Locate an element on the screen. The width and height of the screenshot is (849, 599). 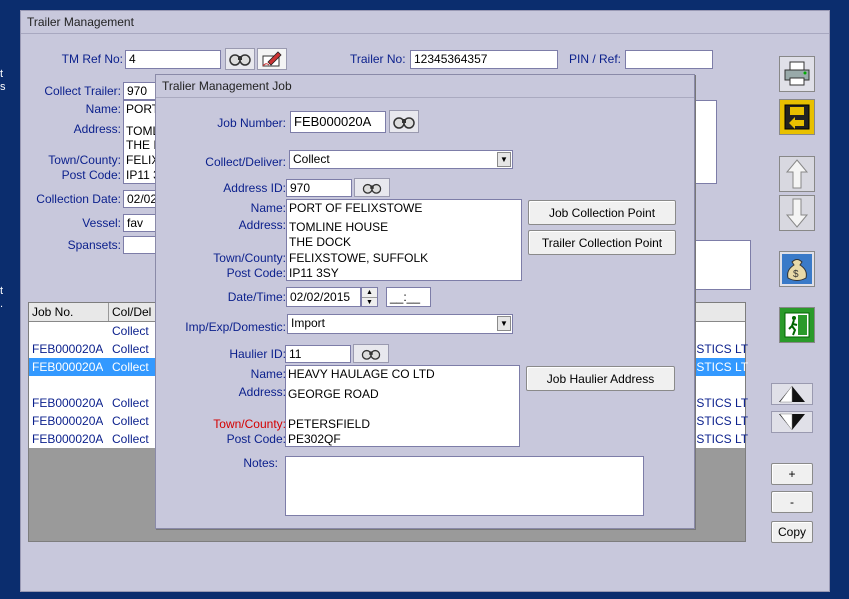
add-button: + is located at coordinates (792, 474).